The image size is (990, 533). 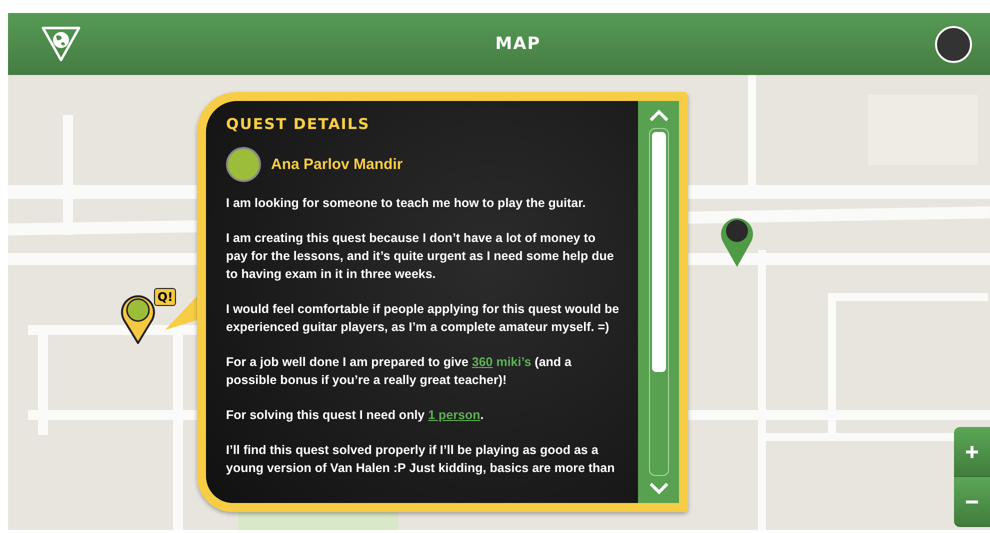 I want to click on scroll-down-icon, so click(x=659, y=488).